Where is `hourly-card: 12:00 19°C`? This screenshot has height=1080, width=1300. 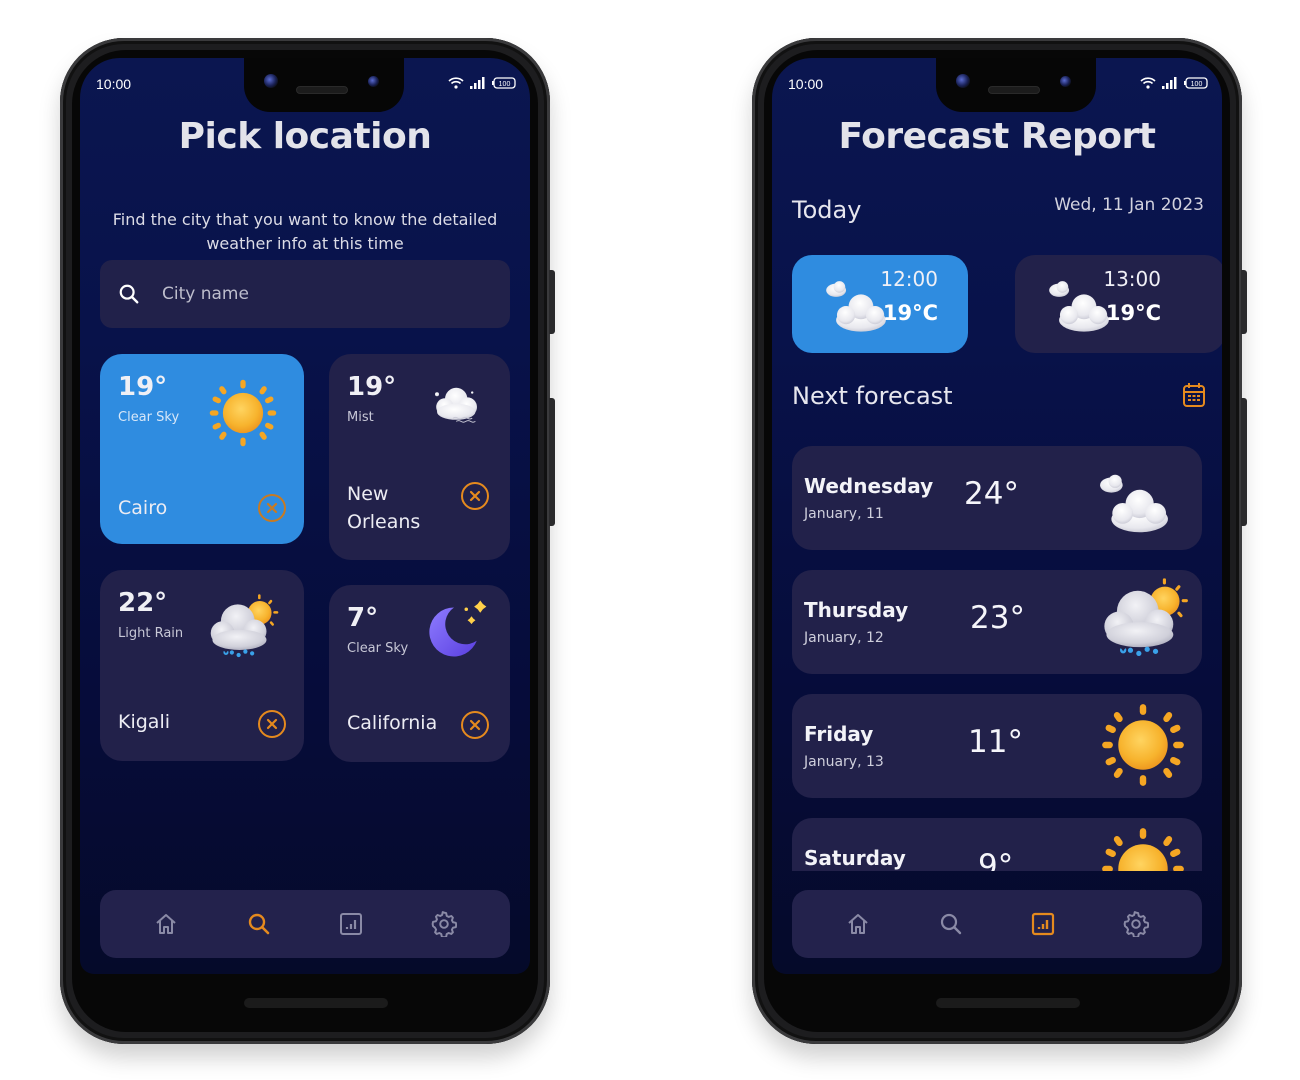 hourly-card: 12:00 19°C is located at coordinates (880, 304).